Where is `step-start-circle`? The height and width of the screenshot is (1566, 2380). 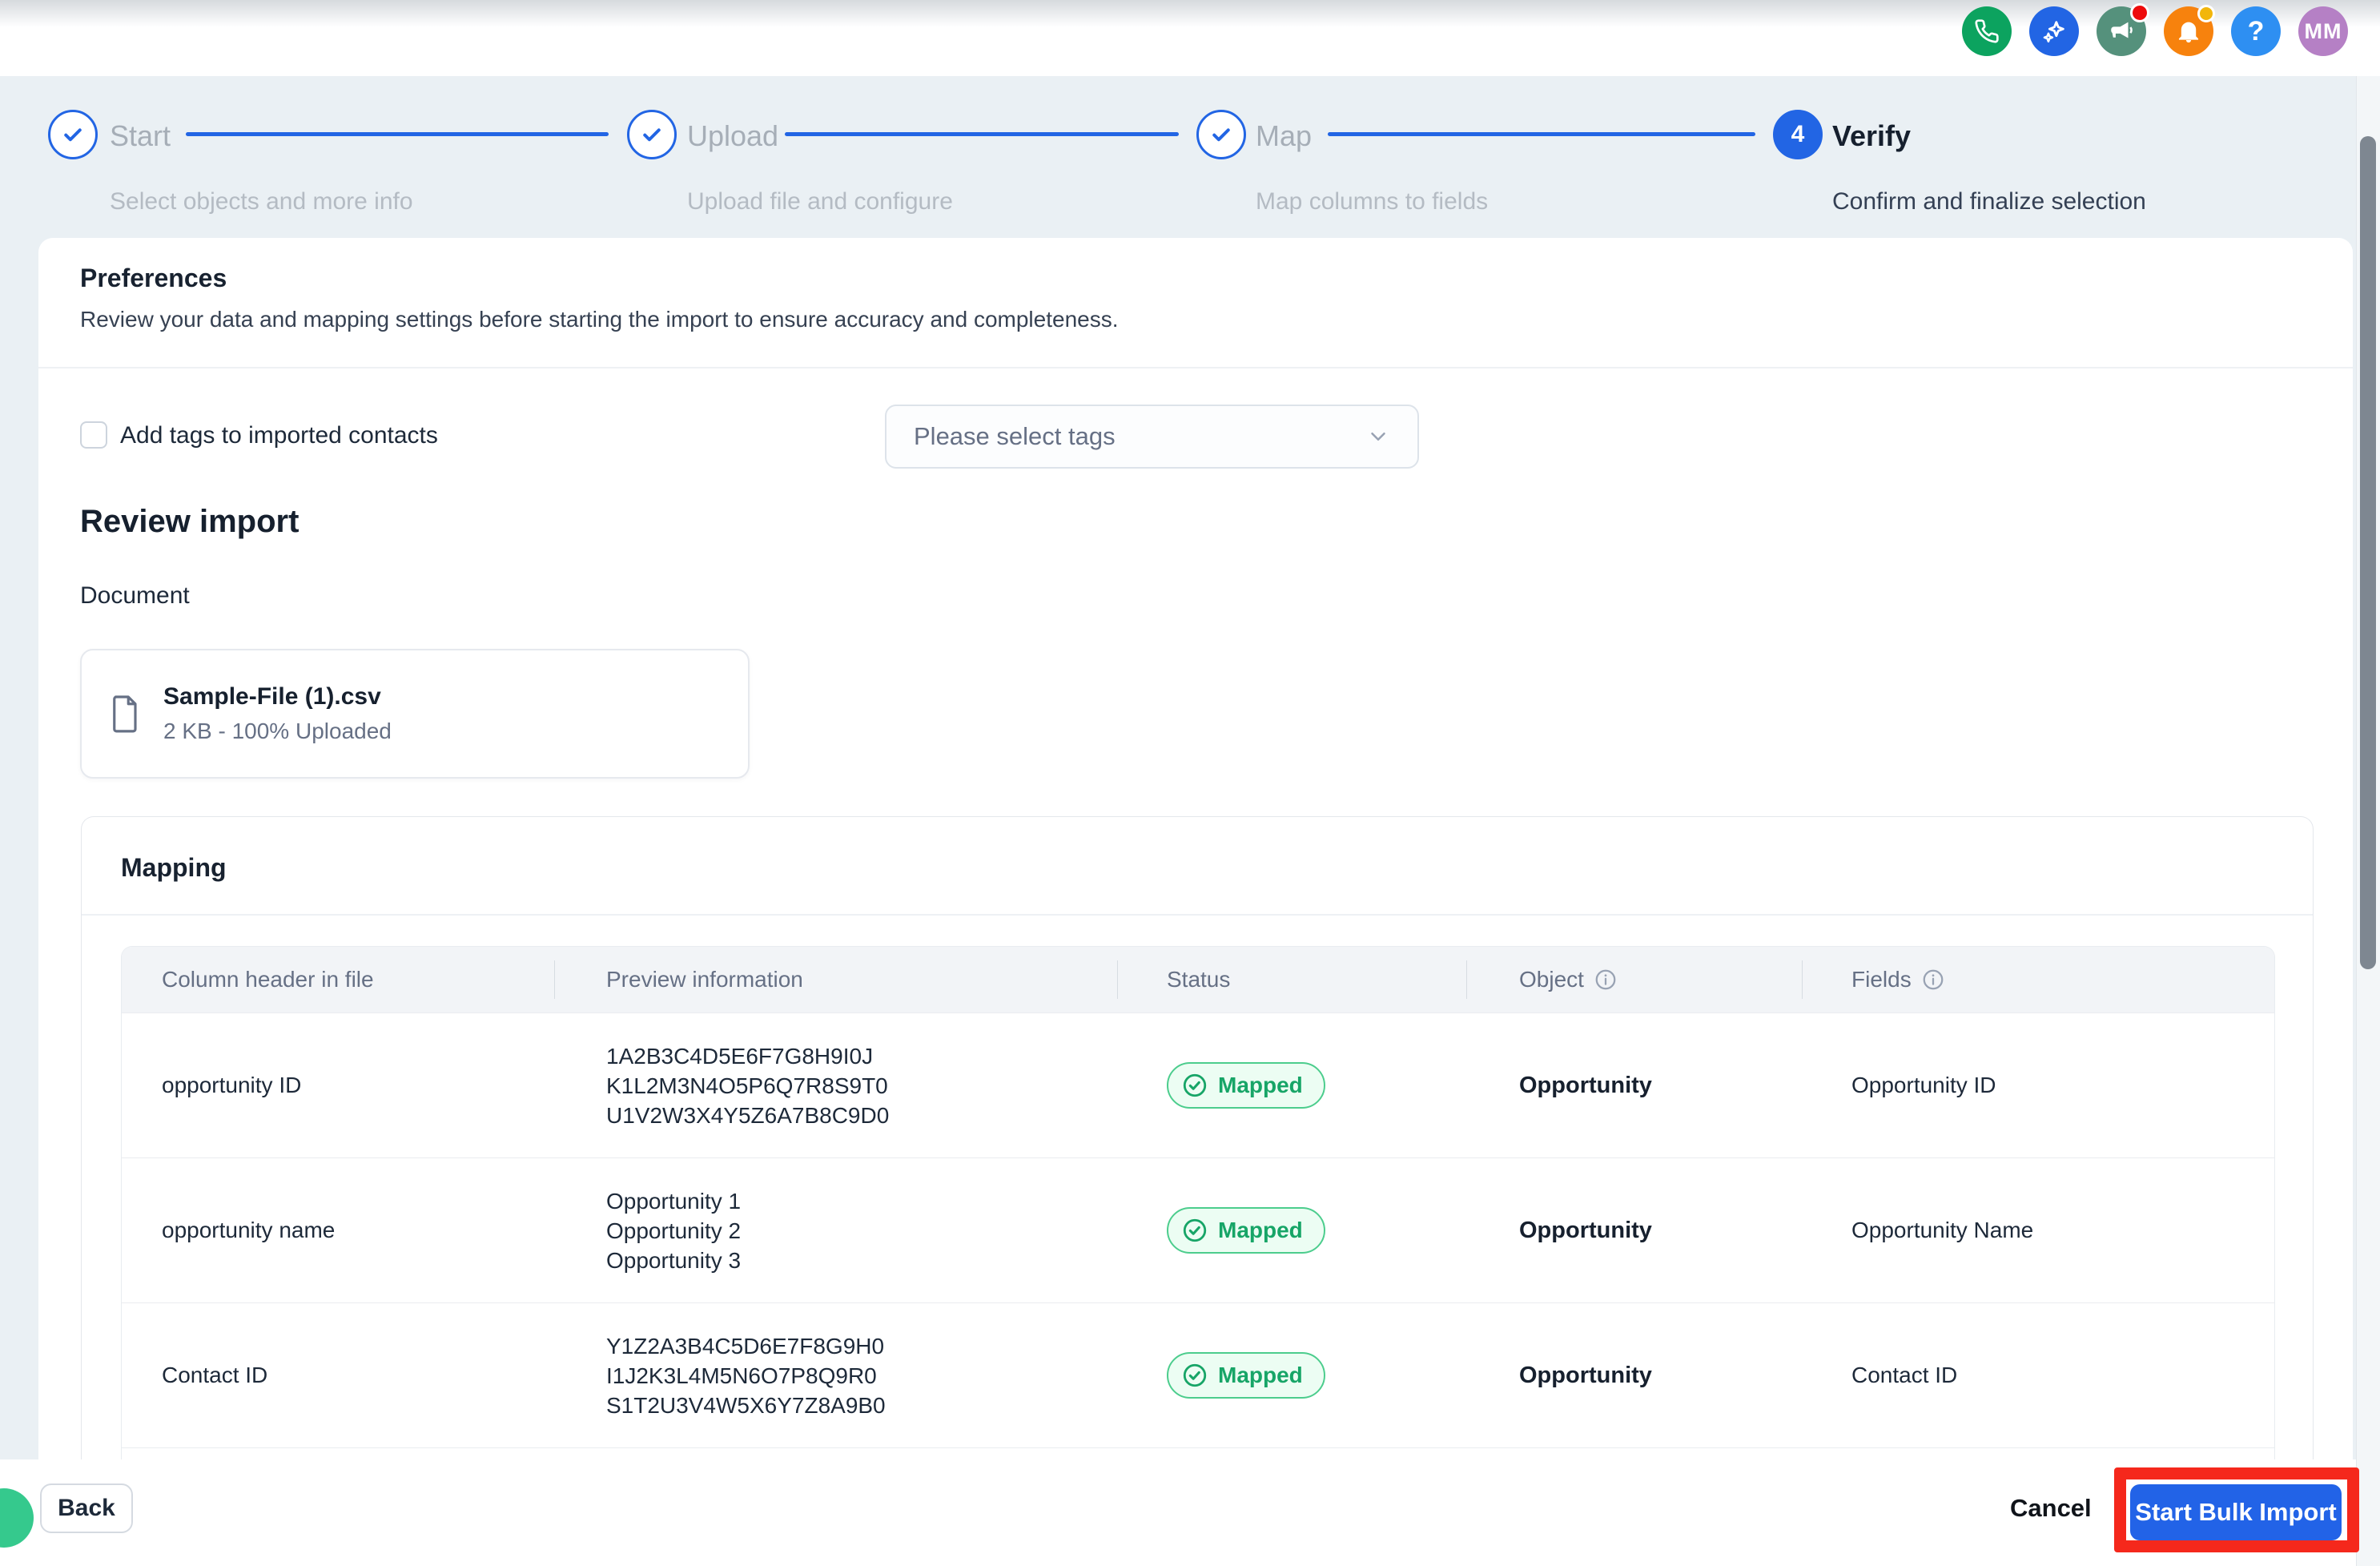 step-start-circle is located at coordinates (73, 134).